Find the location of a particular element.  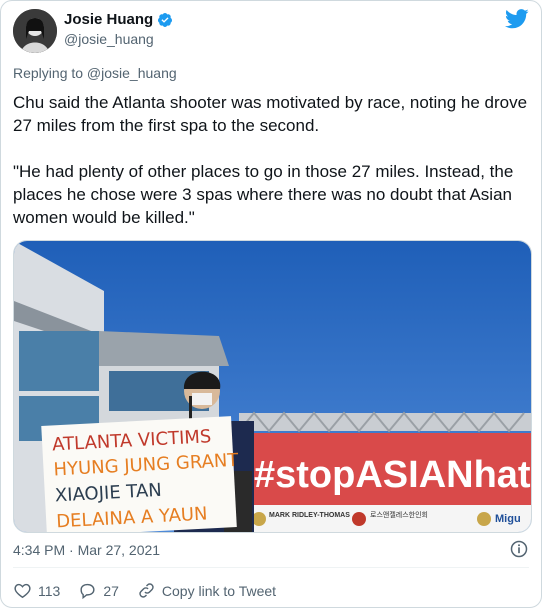

author-avatar is located at coordinates (35, 31).